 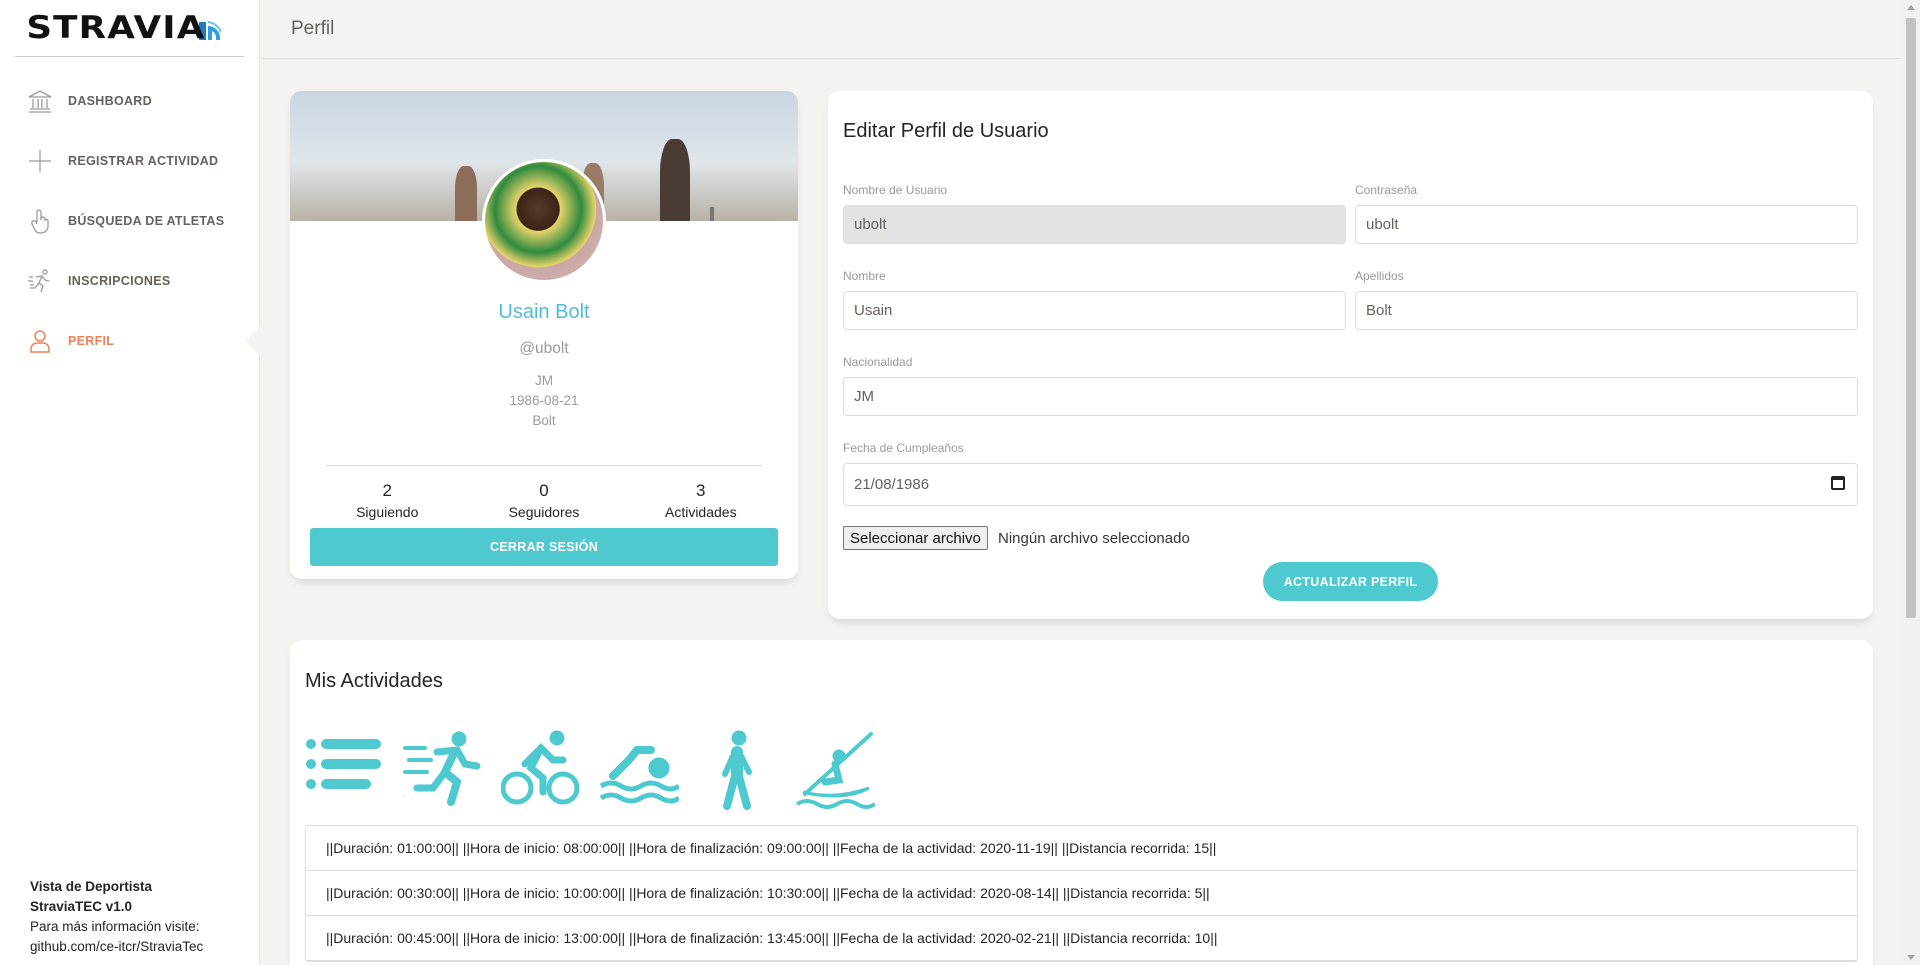 I want to click on stat-label: Seguidores, so click(x=544, y=512).